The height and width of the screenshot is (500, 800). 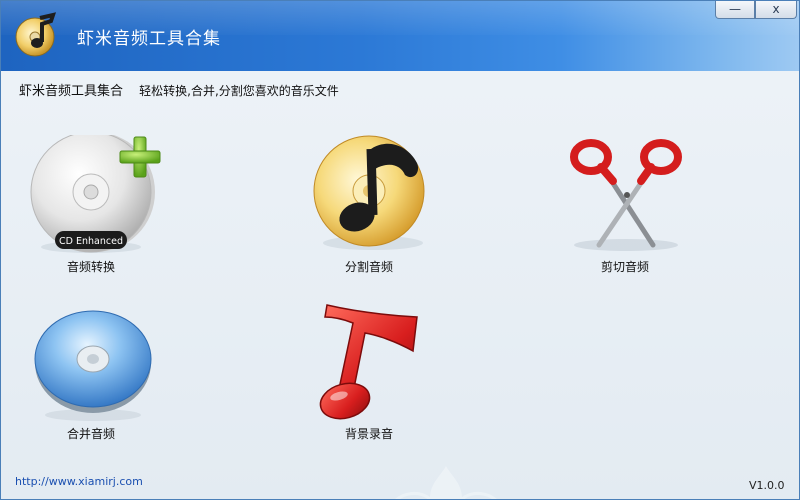 What do you see at coordinates (71, 91) in the screenshot?
I see `header-title: 虾米音频工具集合` at bounding box center [71, 91].